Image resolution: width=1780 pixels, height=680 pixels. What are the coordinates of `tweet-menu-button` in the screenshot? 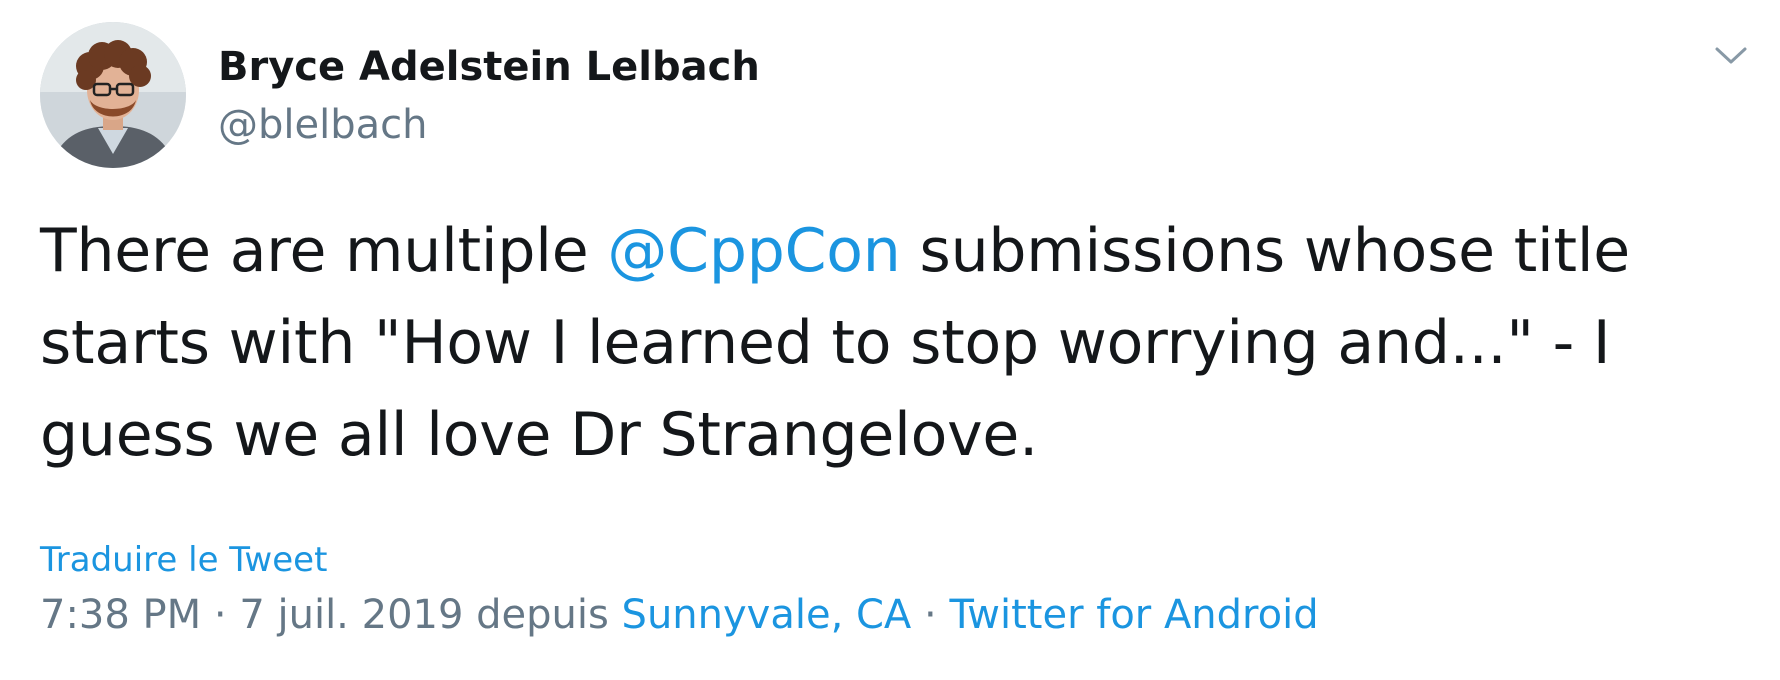 It's located at (1731, 55).